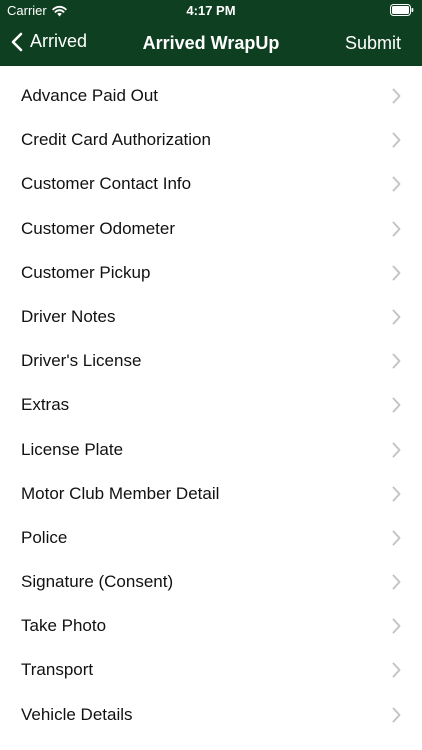 The height and width of the screenshot is (750, 422). Describe the element at coordinates (211, 96) in the screenshot. I see `menu-item-advance-paid-out: Advance Paid Out` at that location.